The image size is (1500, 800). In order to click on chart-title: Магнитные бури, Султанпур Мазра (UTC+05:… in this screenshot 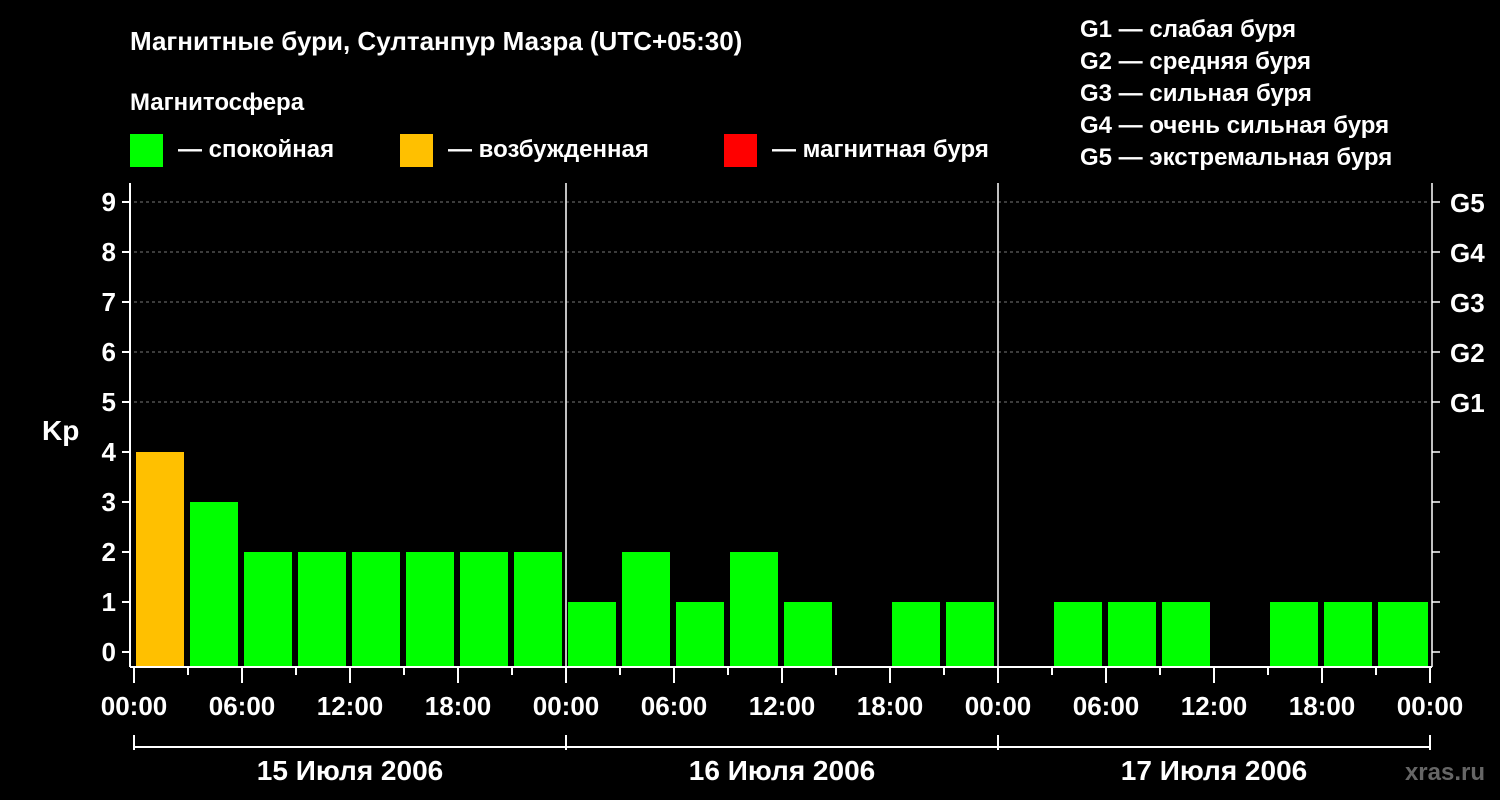, I will do `click(436, 41)`.